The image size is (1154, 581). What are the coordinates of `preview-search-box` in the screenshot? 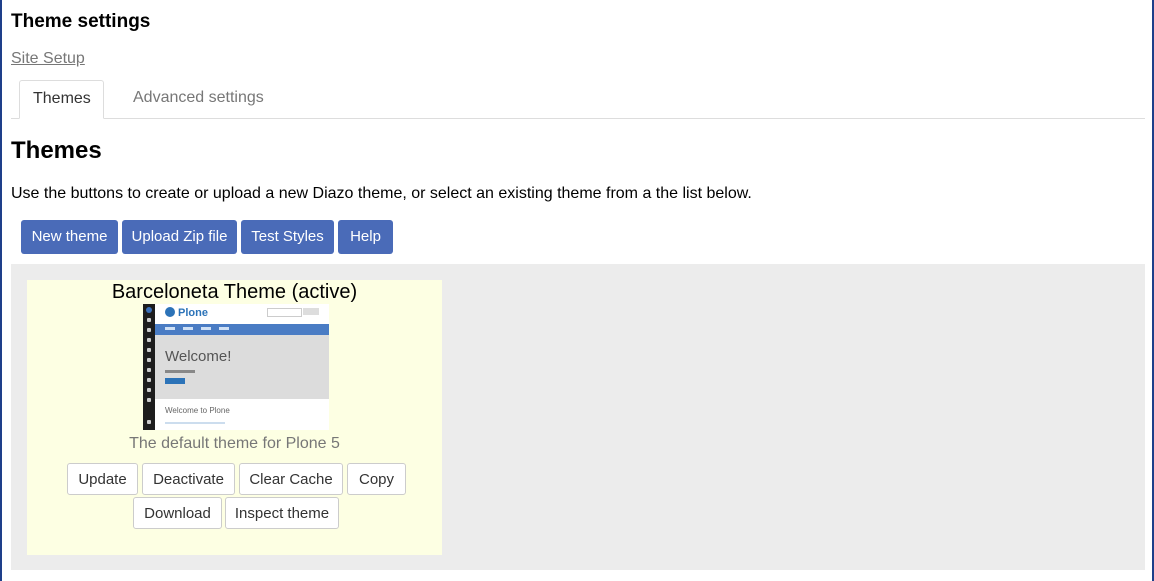 It's located at (284, 312).